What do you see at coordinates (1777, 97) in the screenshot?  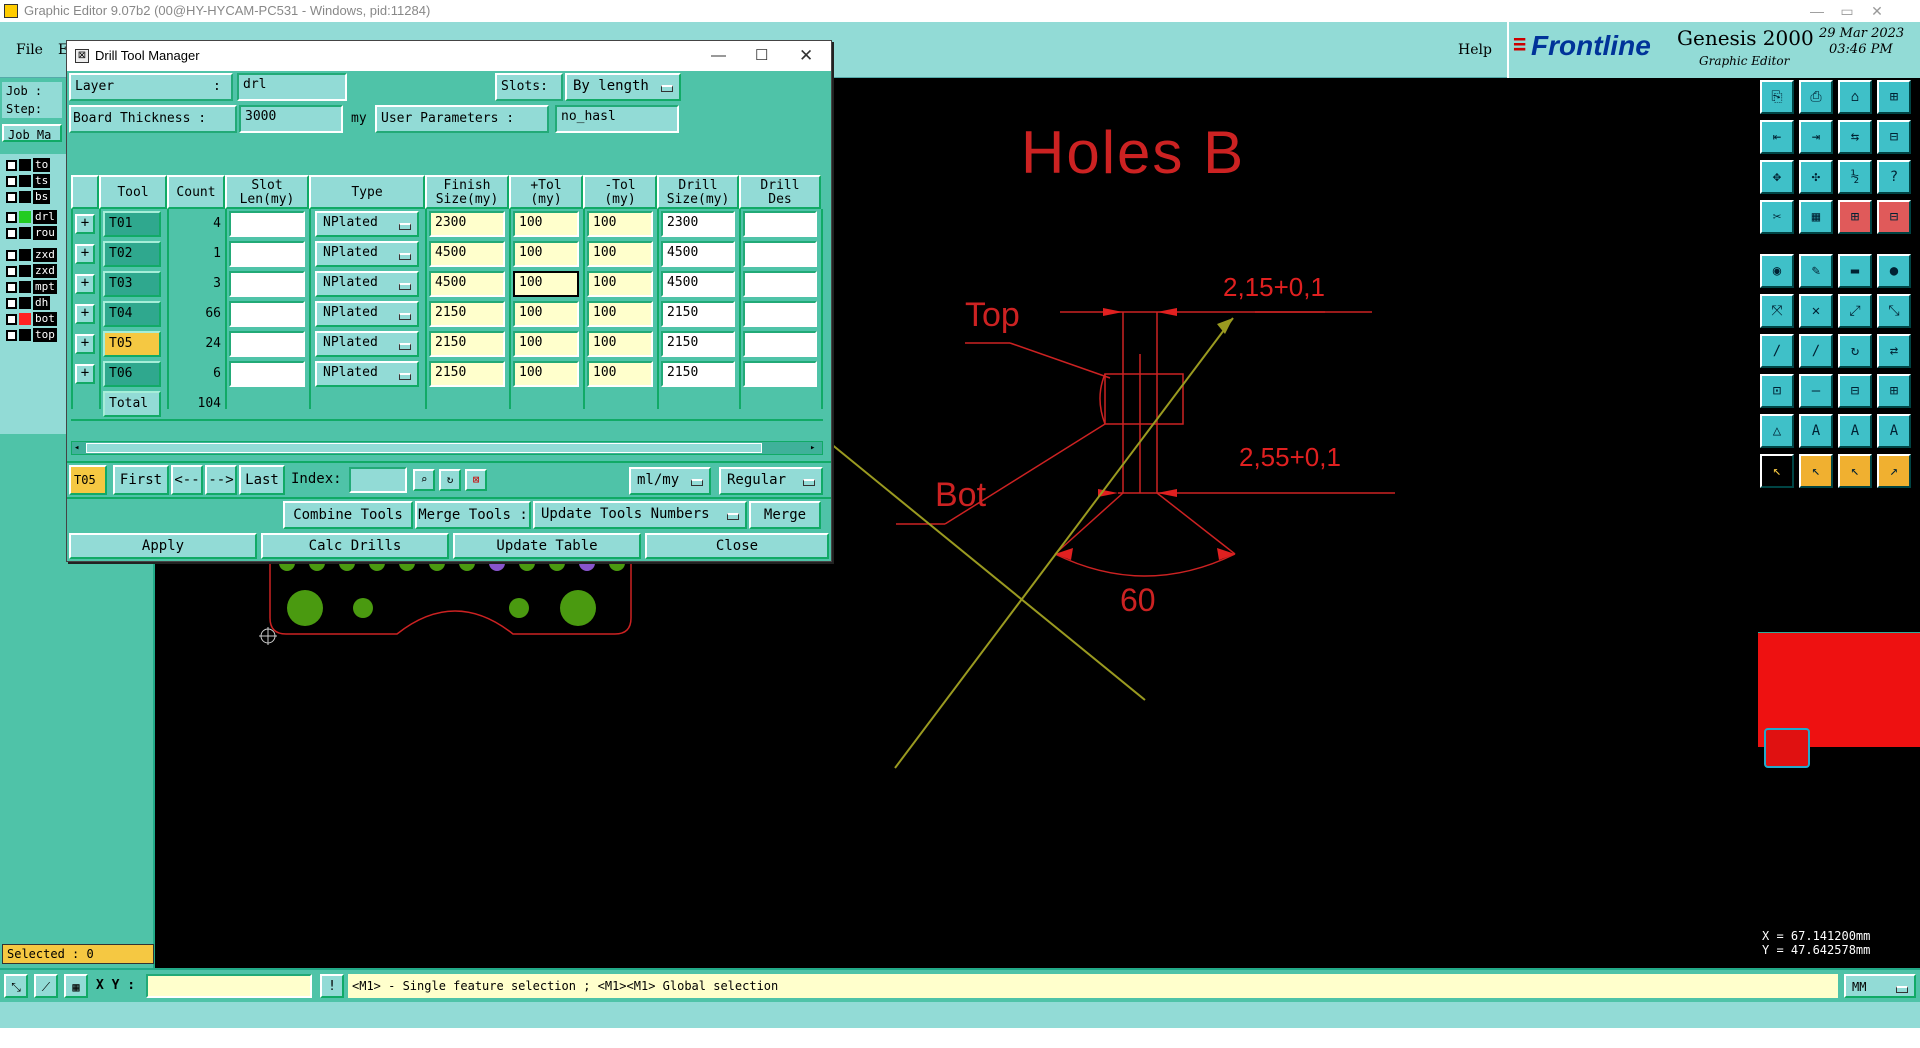 I see `open-icon: ⎘` at bounding box center [1777, 97].